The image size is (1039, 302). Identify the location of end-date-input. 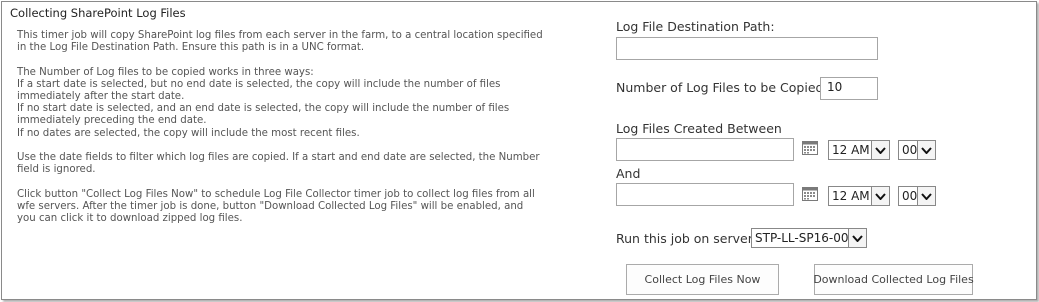
(705, 194).